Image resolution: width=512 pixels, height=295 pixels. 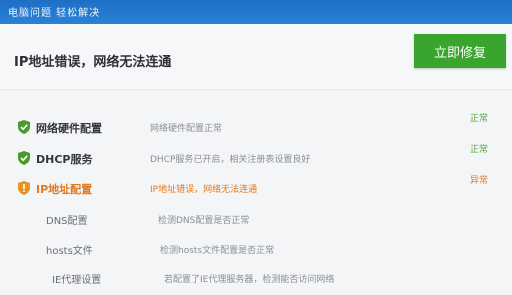 I want to click on check-description: 网络硬件配置正常, so click(x=186, y=129).